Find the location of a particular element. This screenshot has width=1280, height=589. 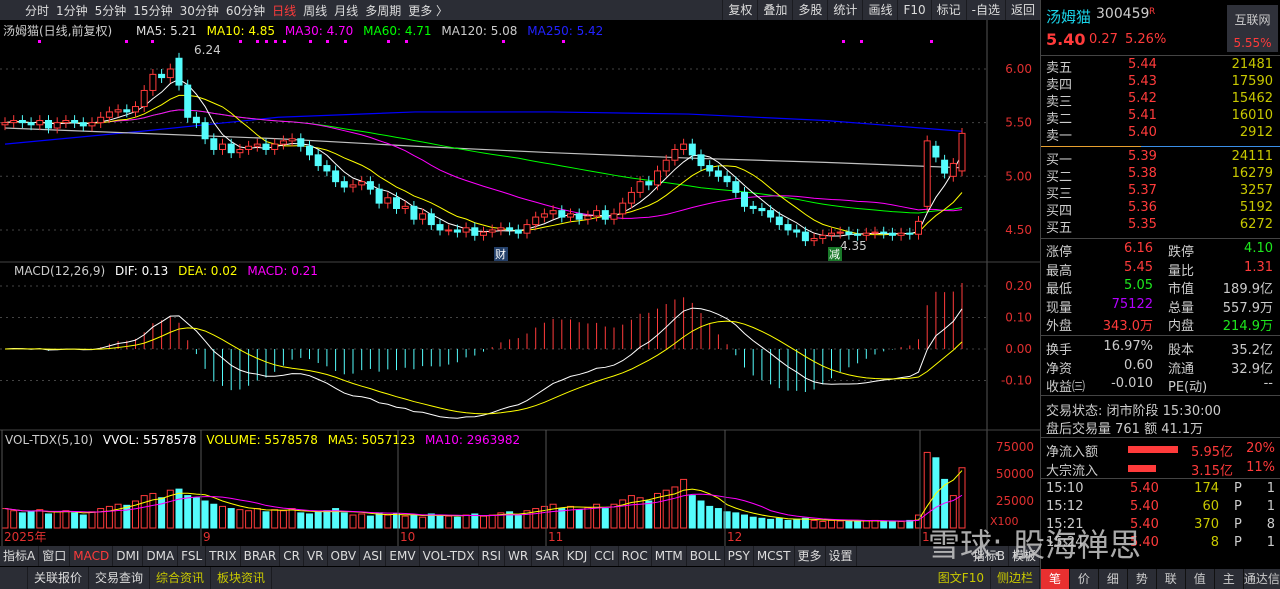

detail-tab-1: 价 is located at coordinates (1084, 579).